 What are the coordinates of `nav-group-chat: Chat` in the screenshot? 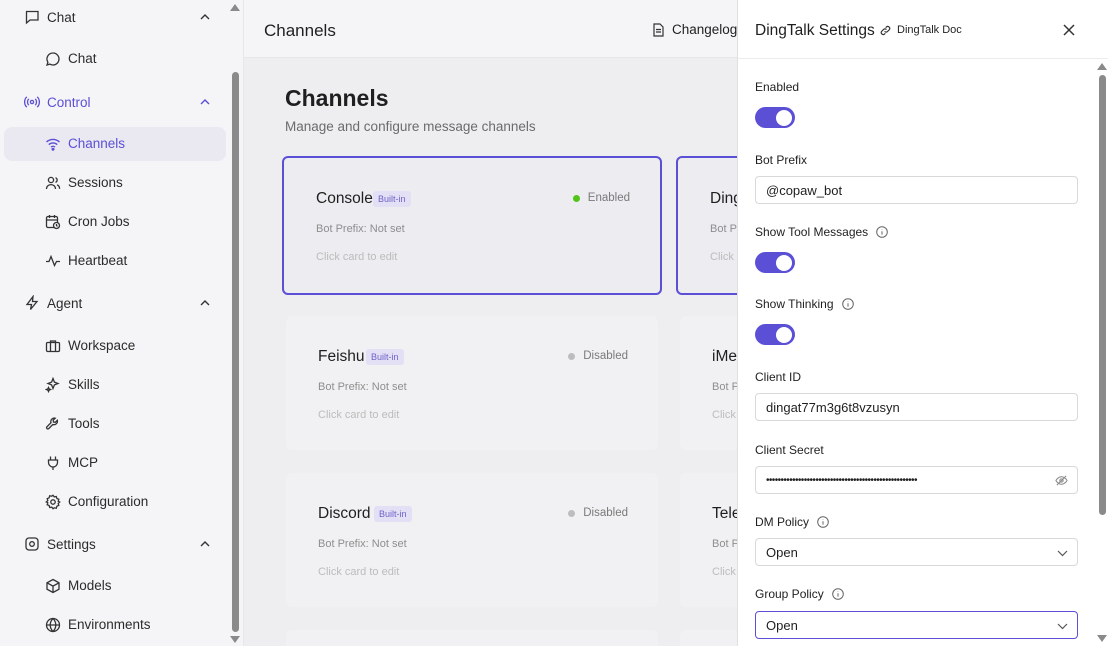 It's located at (113, 17).